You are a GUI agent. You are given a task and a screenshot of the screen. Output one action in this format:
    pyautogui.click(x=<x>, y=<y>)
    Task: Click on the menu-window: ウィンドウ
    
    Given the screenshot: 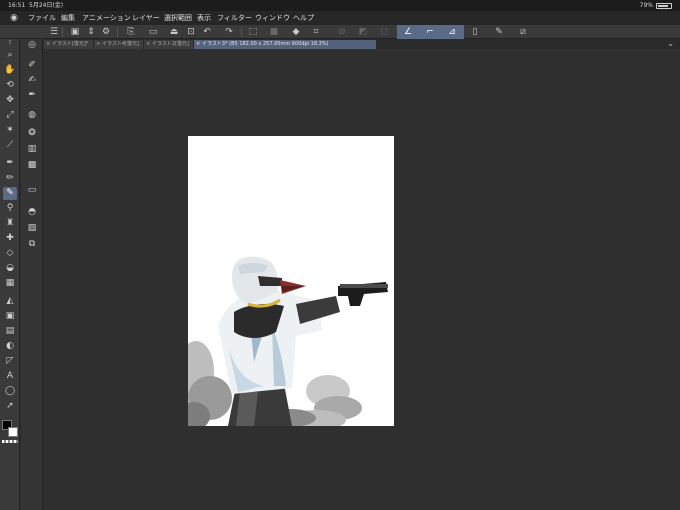 What is the action you would take?
    pyautogui.click(x=272, y=18)
    